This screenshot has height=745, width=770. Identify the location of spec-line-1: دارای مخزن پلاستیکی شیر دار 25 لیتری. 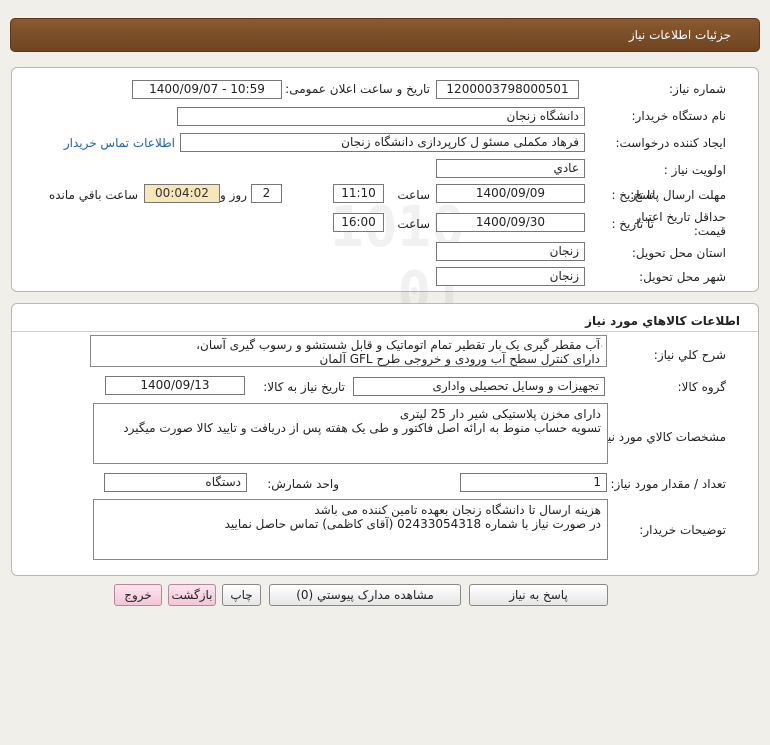
(500, 414).